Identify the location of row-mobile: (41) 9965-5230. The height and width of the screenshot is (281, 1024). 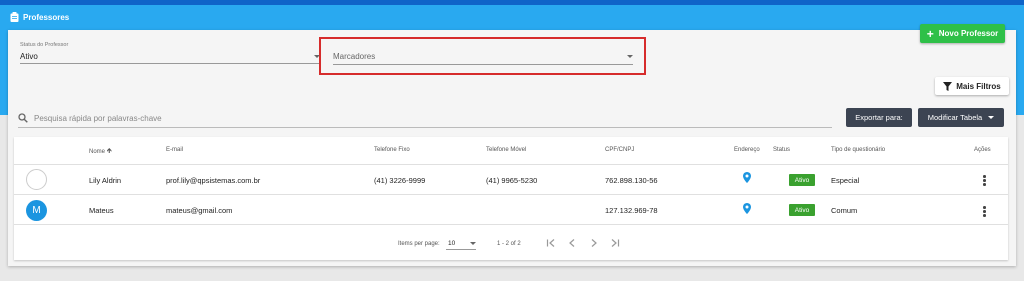
(512, 180).